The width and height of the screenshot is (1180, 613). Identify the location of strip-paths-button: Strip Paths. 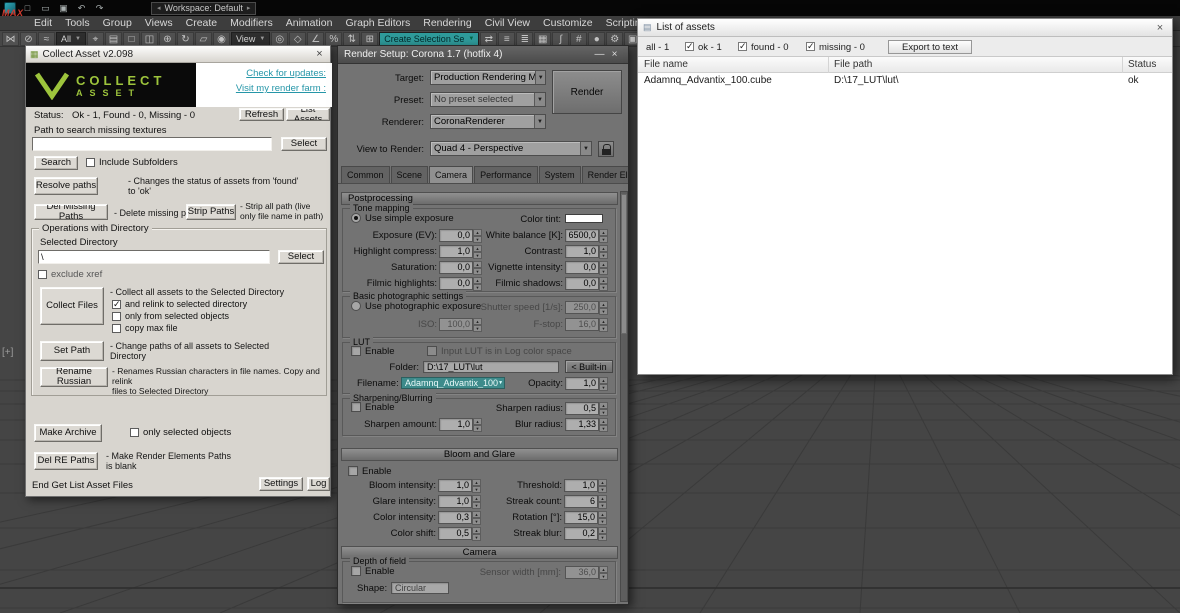
(211, 212).